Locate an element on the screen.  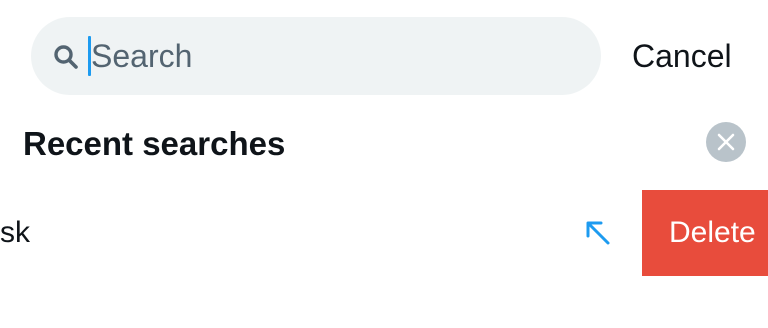
delete-button: Delete is located at coordinates (705, 233).